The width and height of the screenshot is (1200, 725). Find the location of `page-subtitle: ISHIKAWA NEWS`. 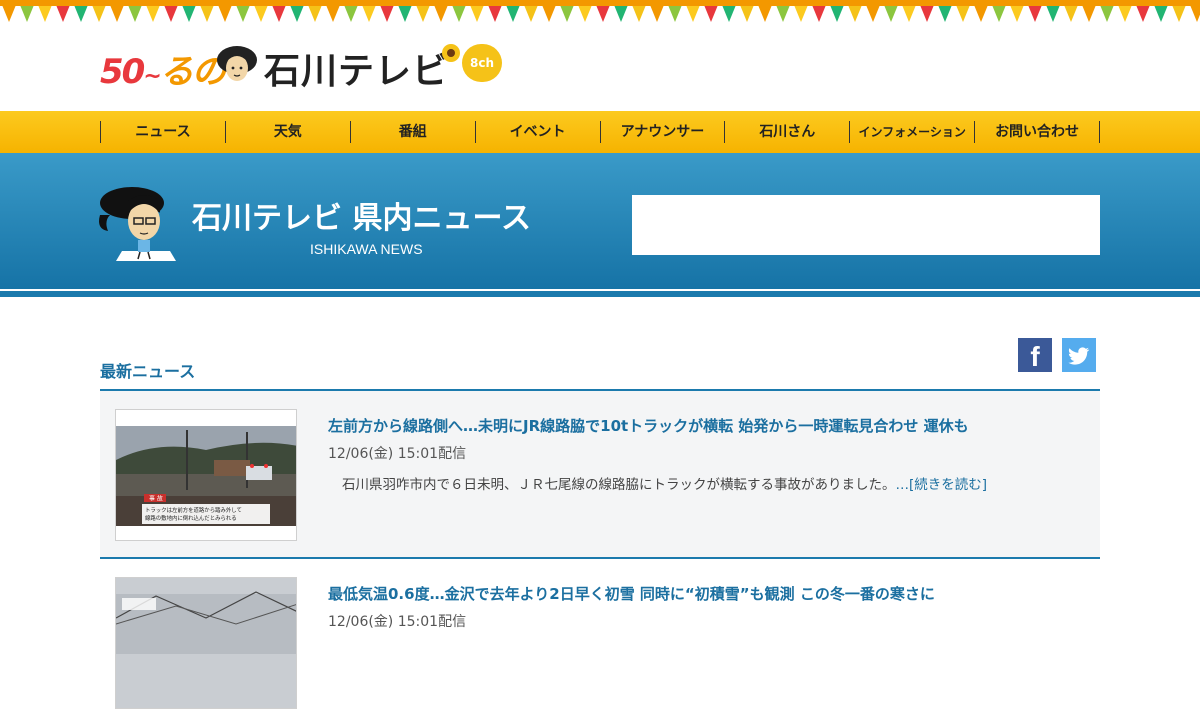

page-subtitle: ISHIKAWA NEWS is located at coordinates (366, 249).